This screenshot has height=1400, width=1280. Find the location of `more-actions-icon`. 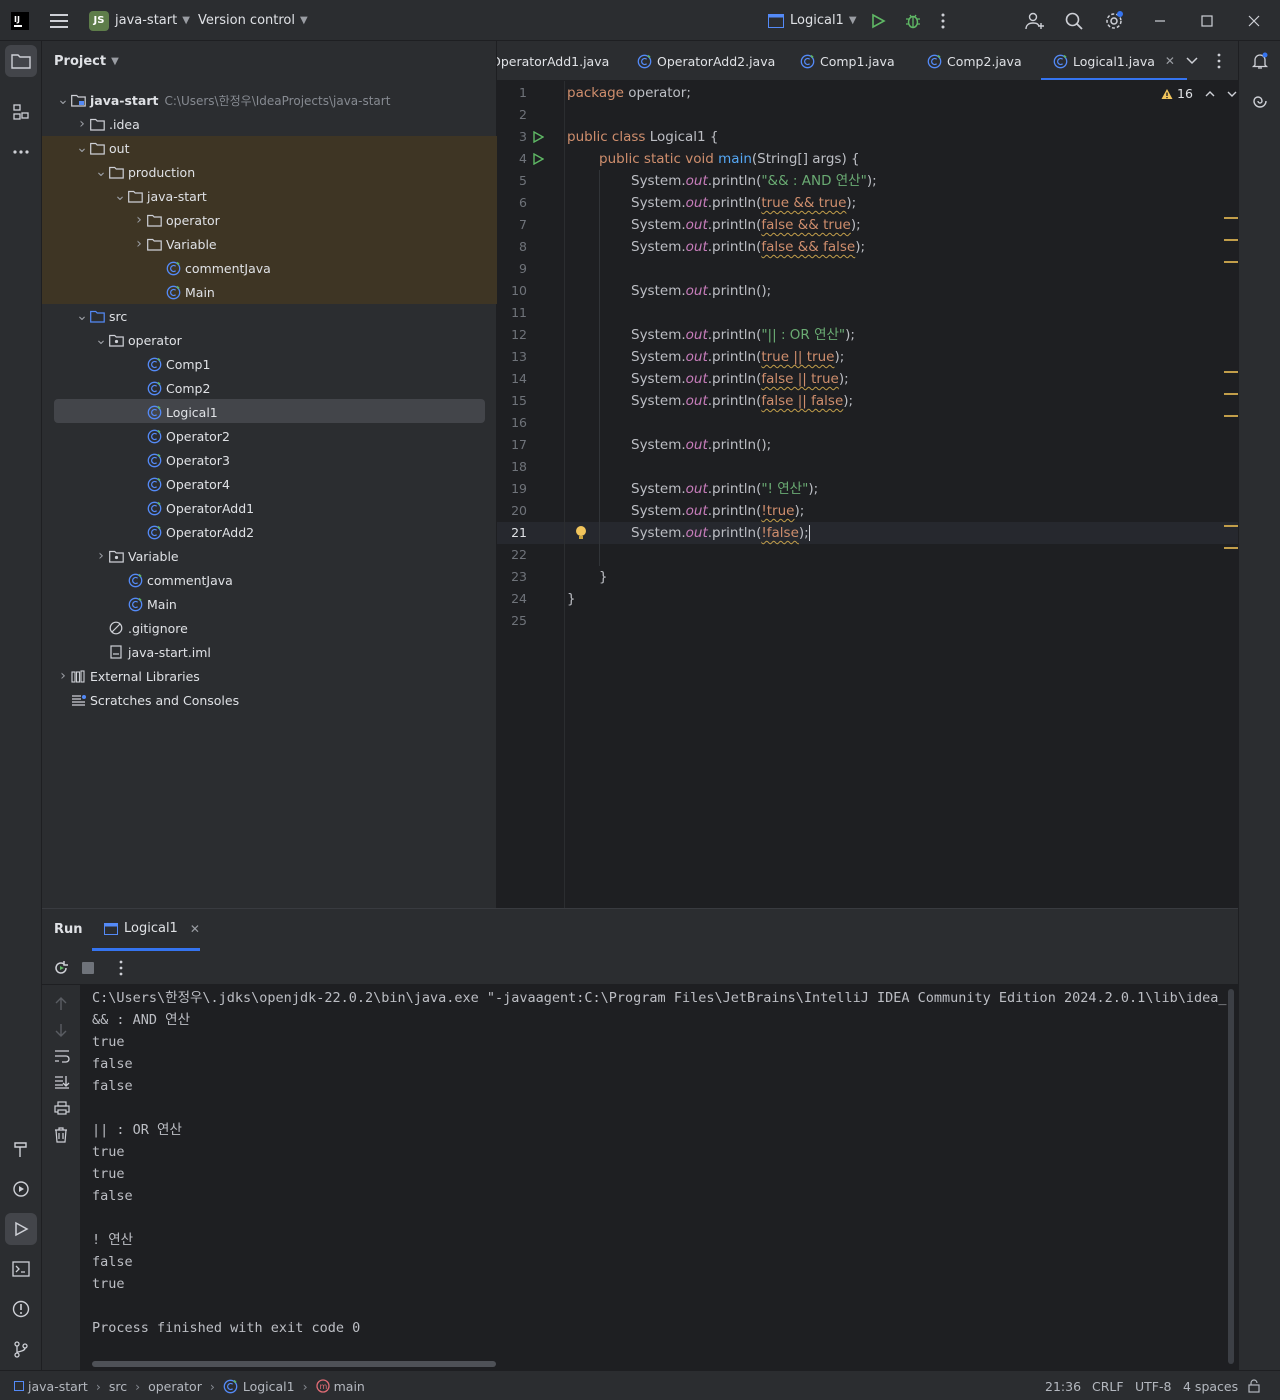

more-actions-icon is located at coordinates (943, 20).